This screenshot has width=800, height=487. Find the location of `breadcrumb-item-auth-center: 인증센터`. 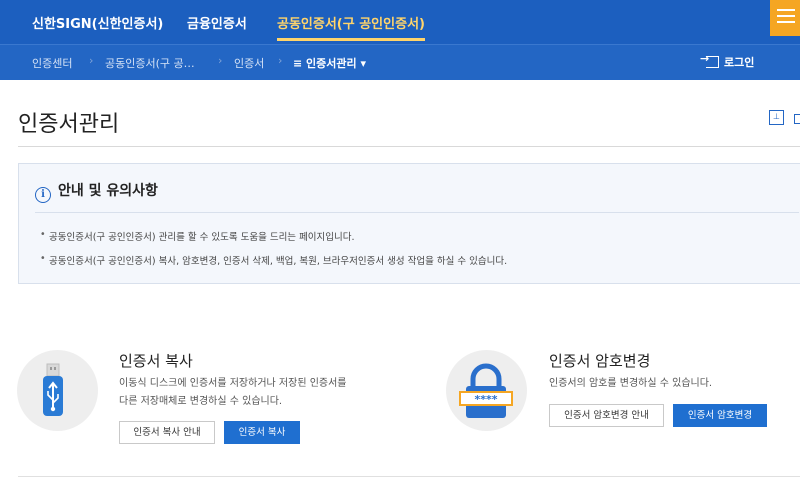

breadcrumb-item-auth-center: 인증센터 is located at coordinates (52, 63).